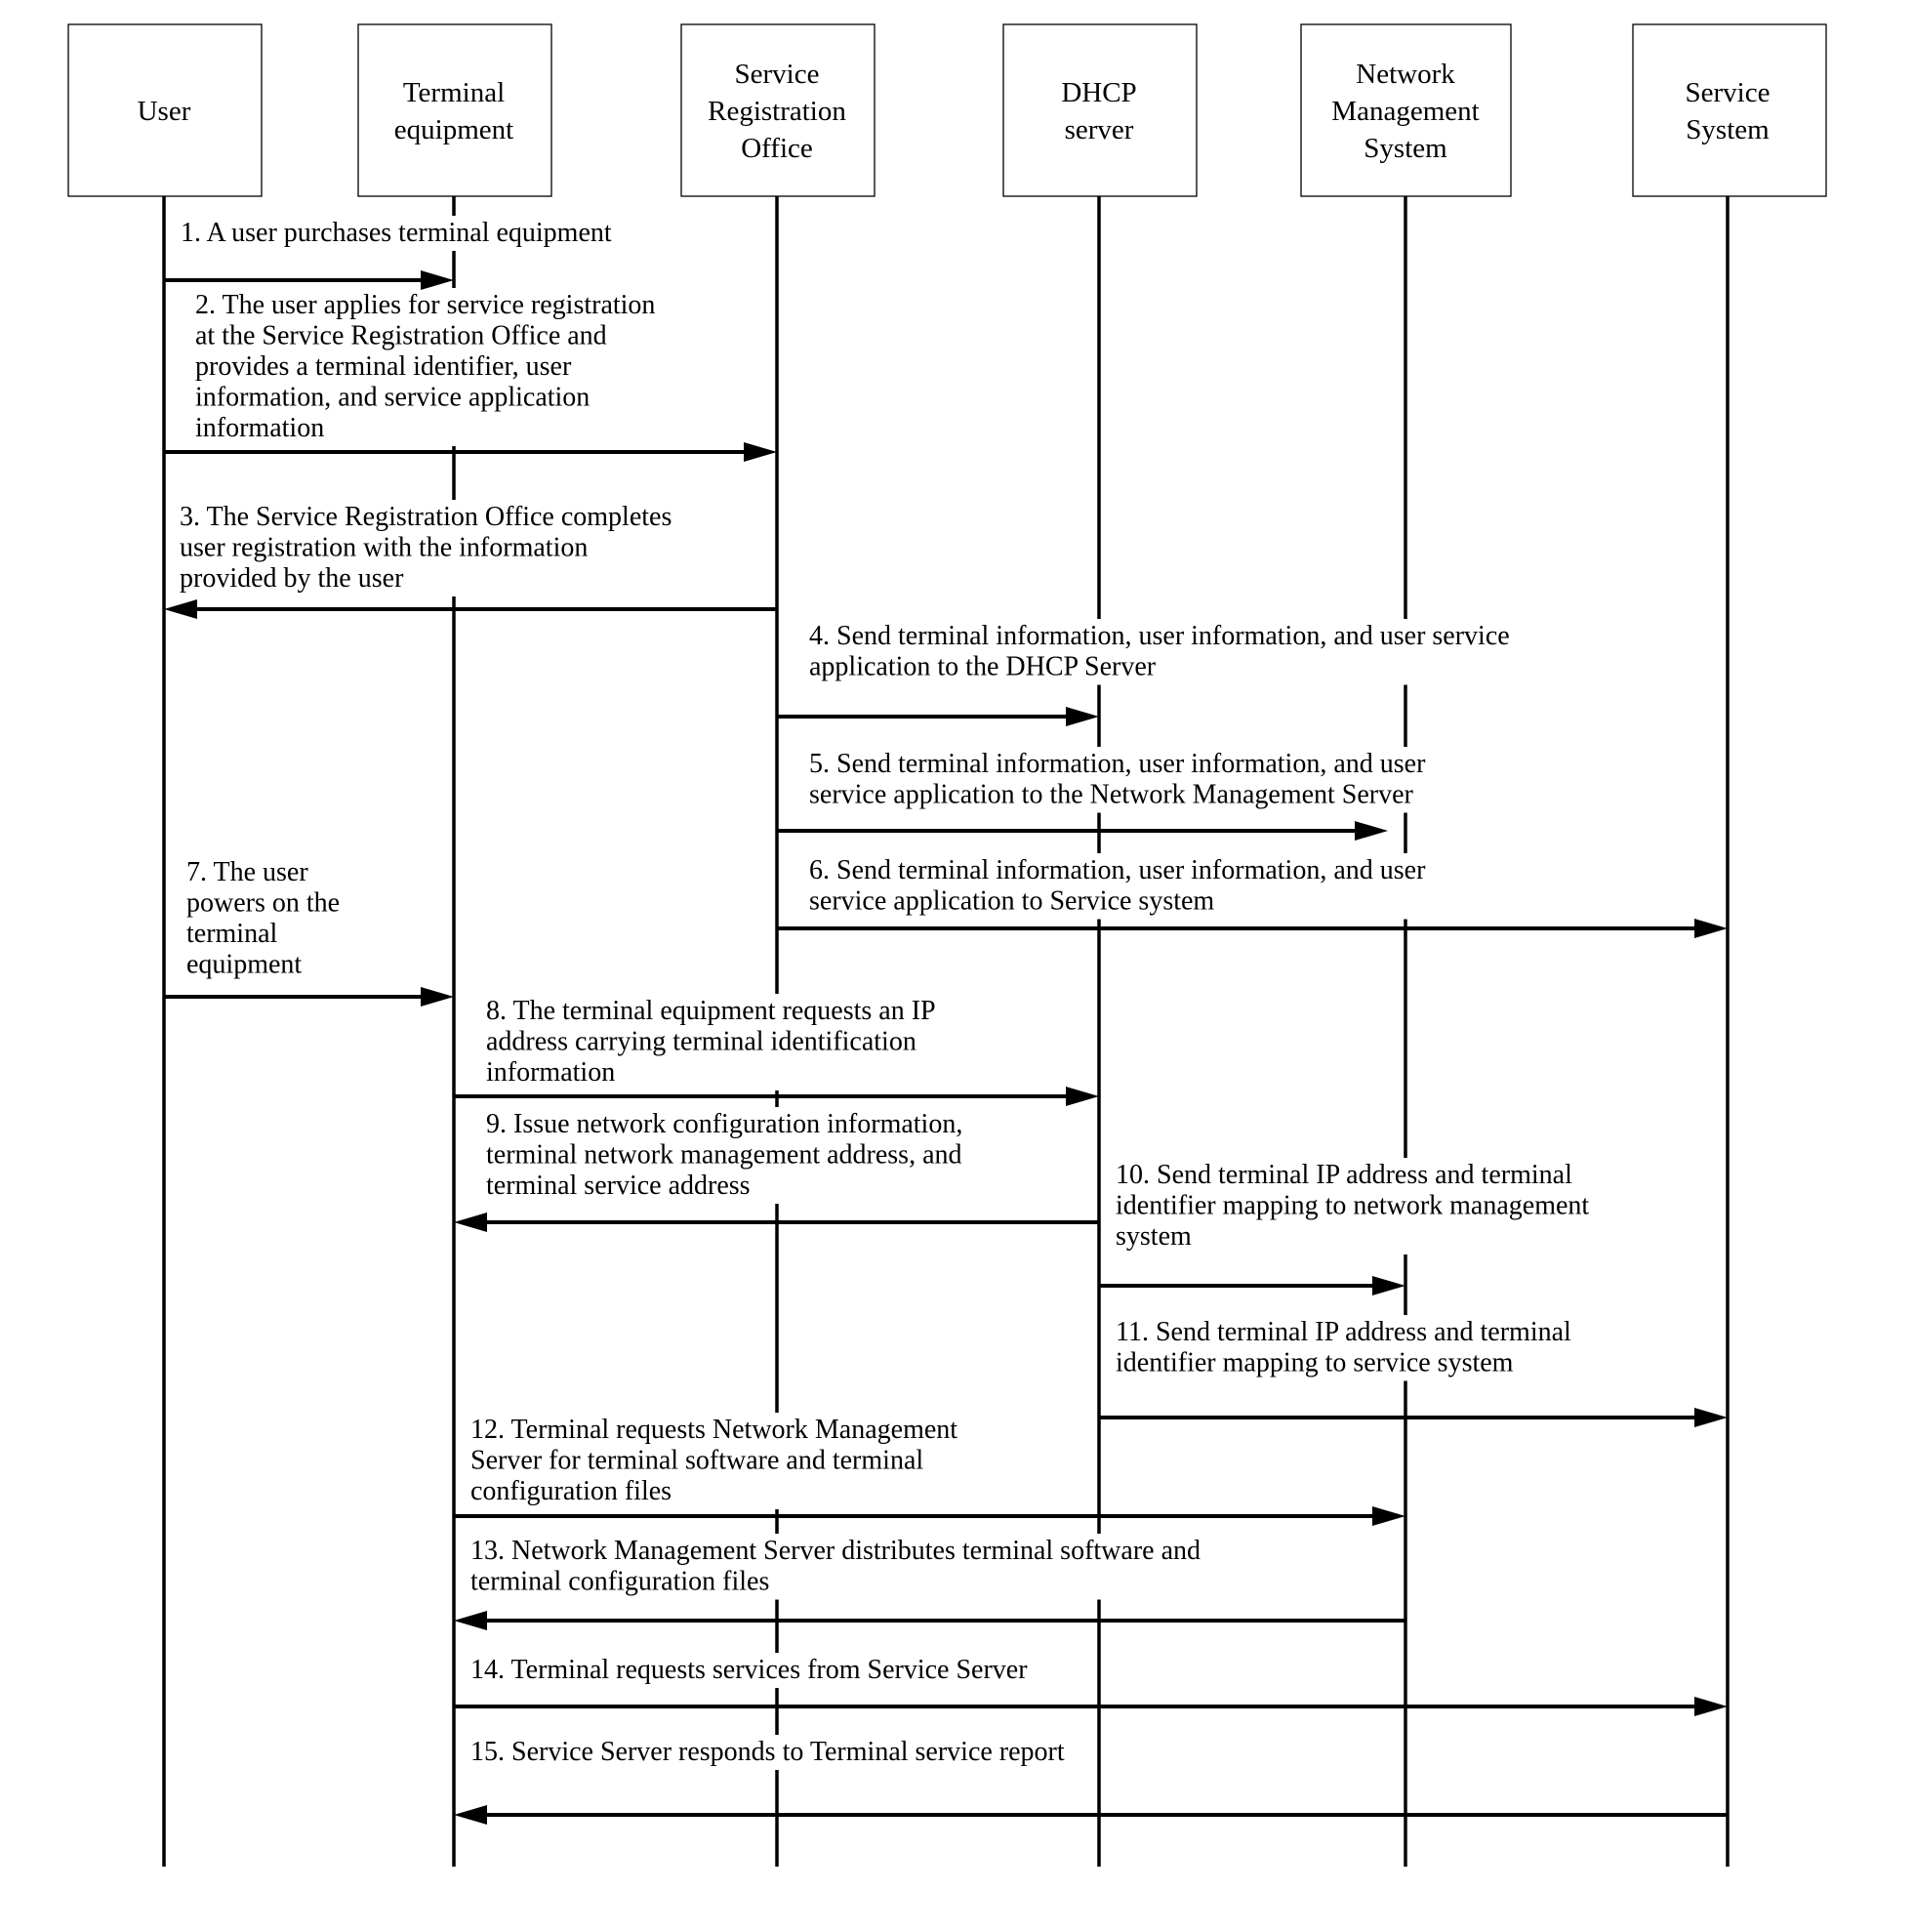  I want to click on message-label: 8. The terminal equipment requests an IP, so click(711, 1011).